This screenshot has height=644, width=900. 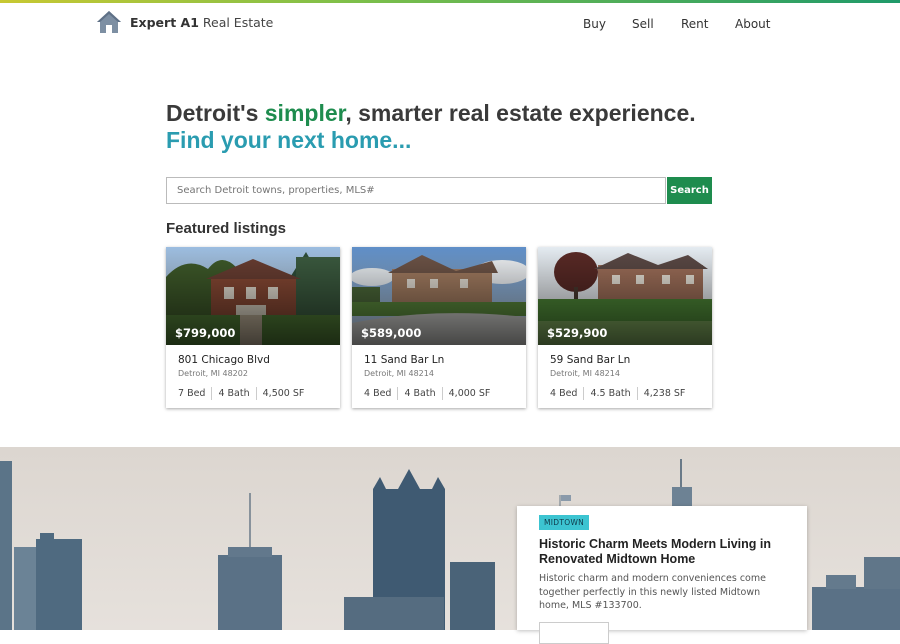 What do you see at coordinates (109, 22) in the screenshot?
I see `house-icon` at bounding box center [109, 22].